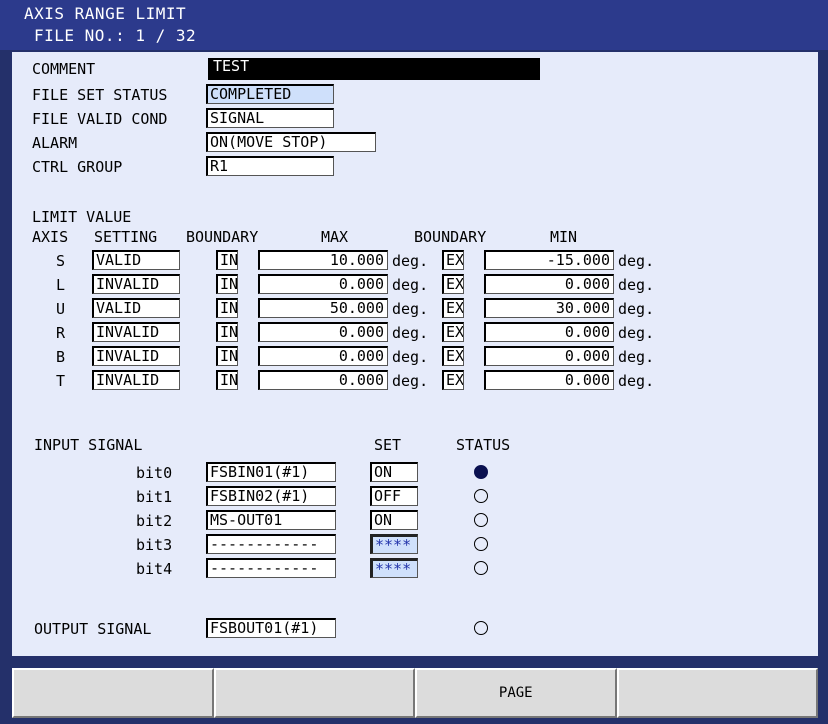 The image size is (828, 724). I want to click on output-signal-field: FSBOUT01(#1), so click(271, 628).